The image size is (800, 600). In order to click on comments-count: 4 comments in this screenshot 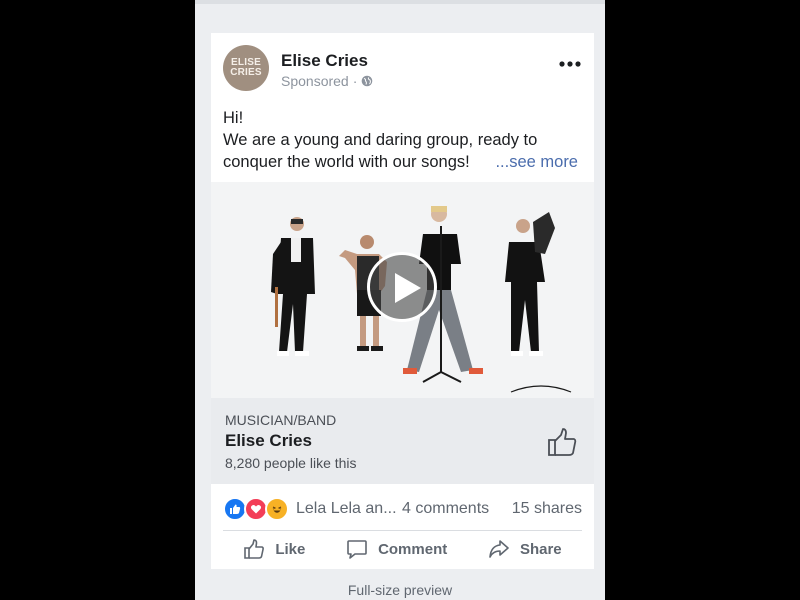, I will do `click(445, 509)`.